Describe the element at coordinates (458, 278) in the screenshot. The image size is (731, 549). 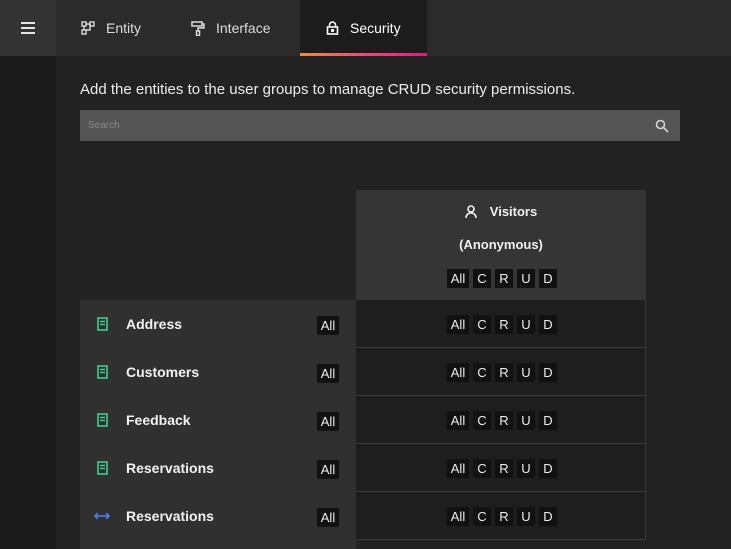
I see `group-all-toggle: All` at that location.